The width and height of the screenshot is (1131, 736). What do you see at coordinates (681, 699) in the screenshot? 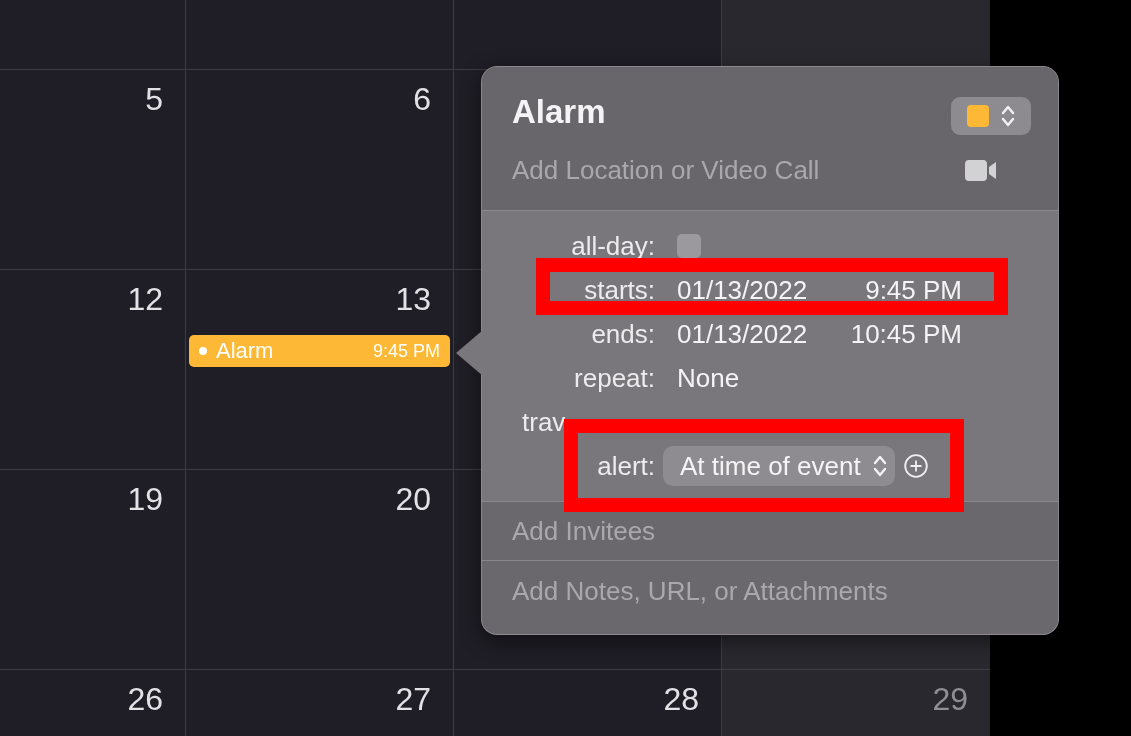
I see `day-number: 28` at bounding box center [681, 699].